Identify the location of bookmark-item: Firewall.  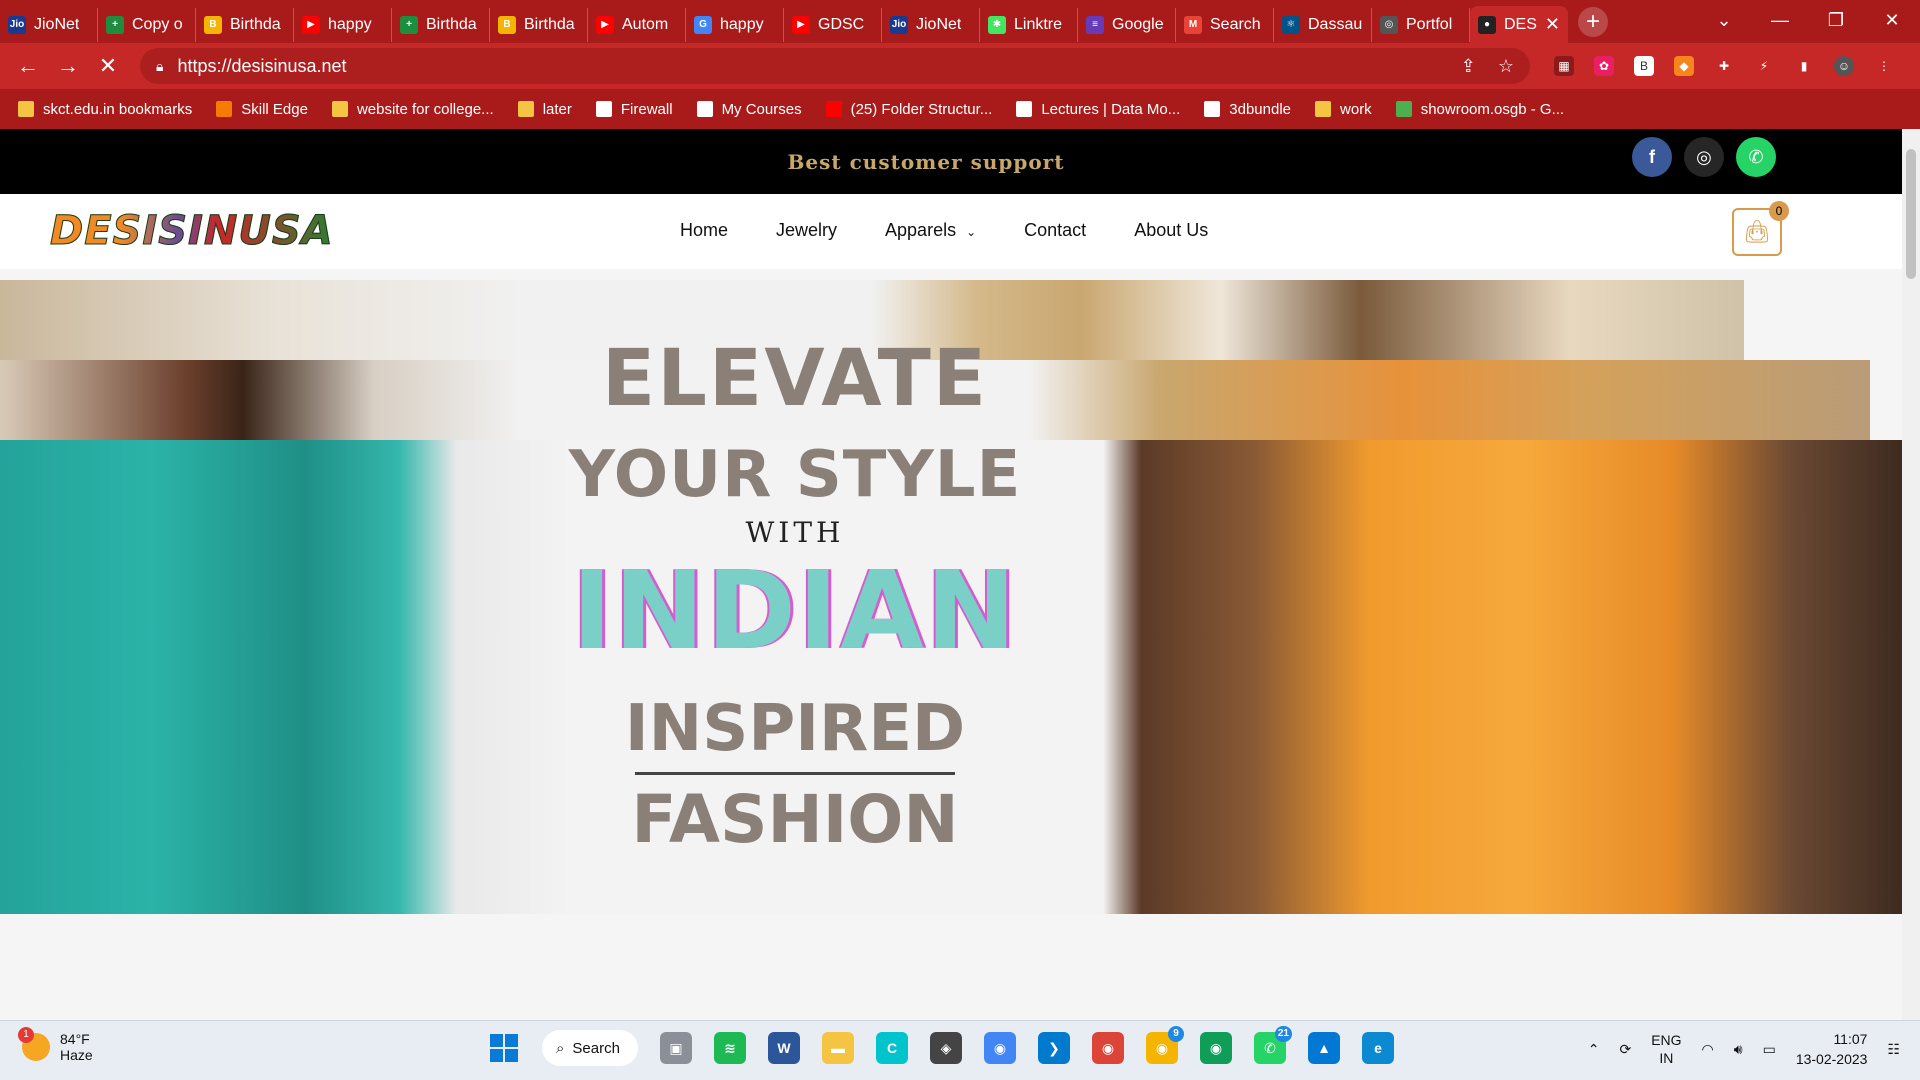
(634, 109).